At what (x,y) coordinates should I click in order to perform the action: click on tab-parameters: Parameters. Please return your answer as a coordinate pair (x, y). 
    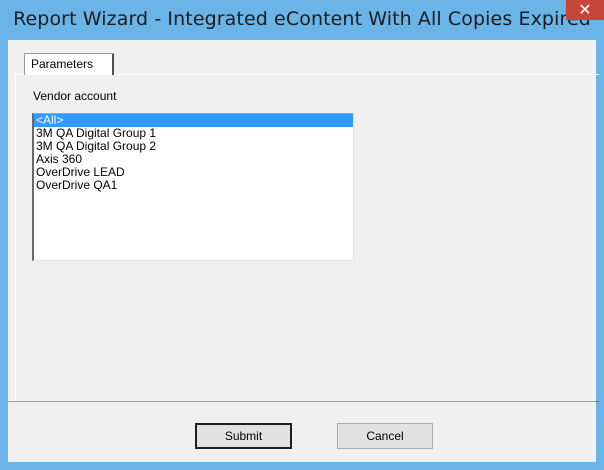
    Looking at the image, I should click on (69, 64).